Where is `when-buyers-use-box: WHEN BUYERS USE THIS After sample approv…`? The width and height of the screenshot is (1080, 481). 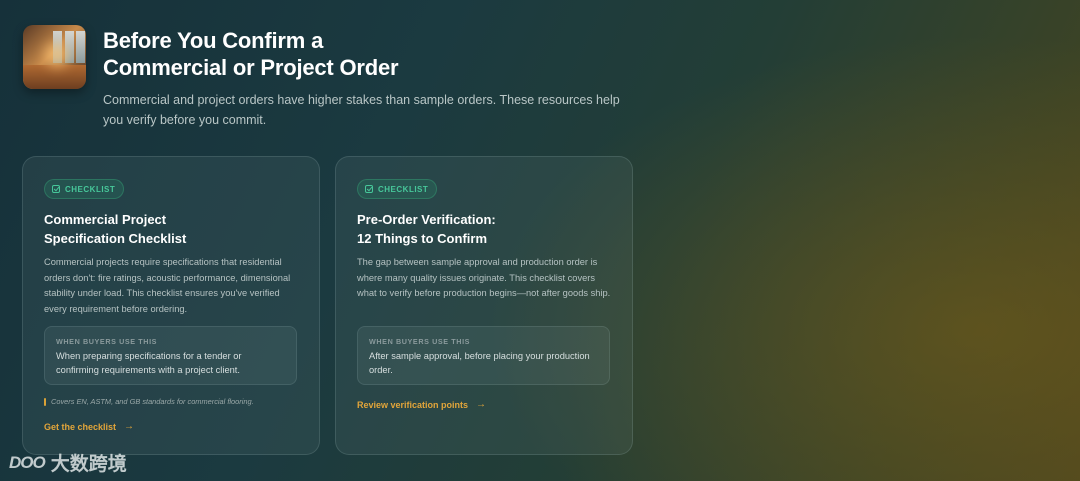
when-buyers-use-box: WHEN BUYERS USE THIS After sample approv… is located at coordinates (483, 355).